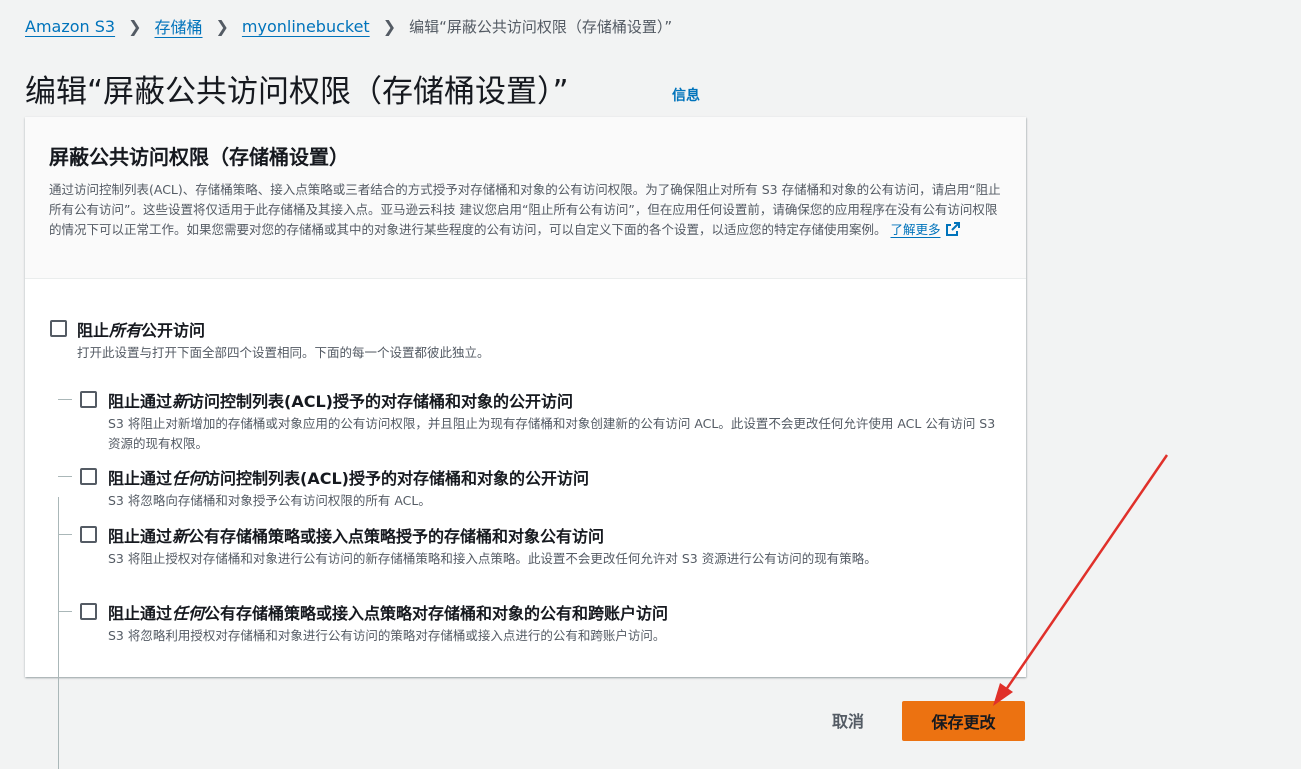  I want to click on cancel-button: 取消, so click(848, 720).